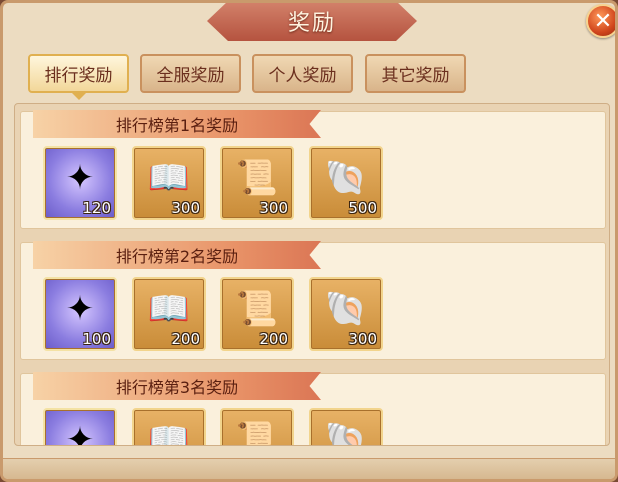 This screenshot has height=482, width=618. I want to click on item-count: 120, so click(96, 208).